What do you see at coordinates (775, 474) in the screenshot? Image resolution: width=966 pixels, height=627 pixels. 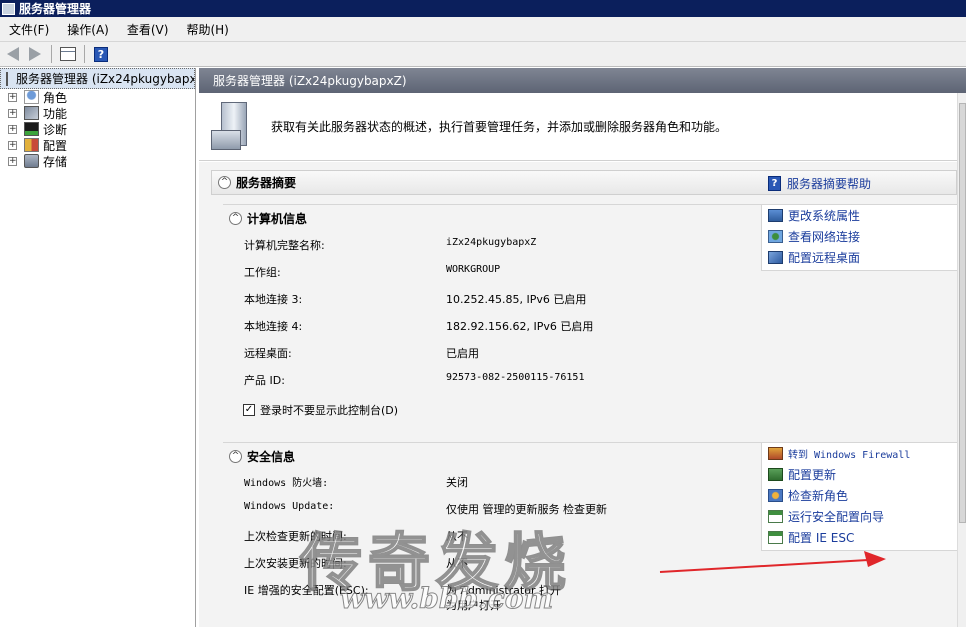 I see `windows-update-icon` at bounding box center [775, 474].